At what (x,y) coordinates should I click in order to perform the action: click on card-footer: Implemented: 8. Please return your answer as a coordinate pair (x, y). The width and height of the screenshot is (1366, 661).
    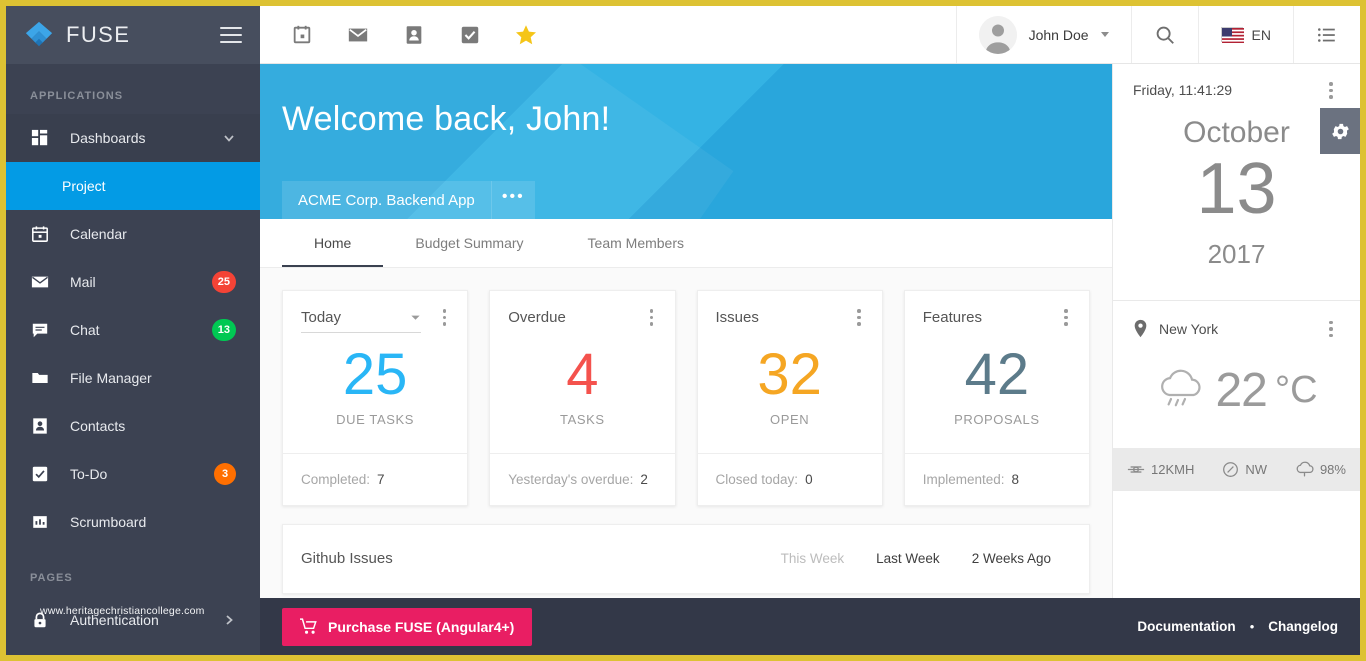
    Looking at the image, I should click on (996, 478).